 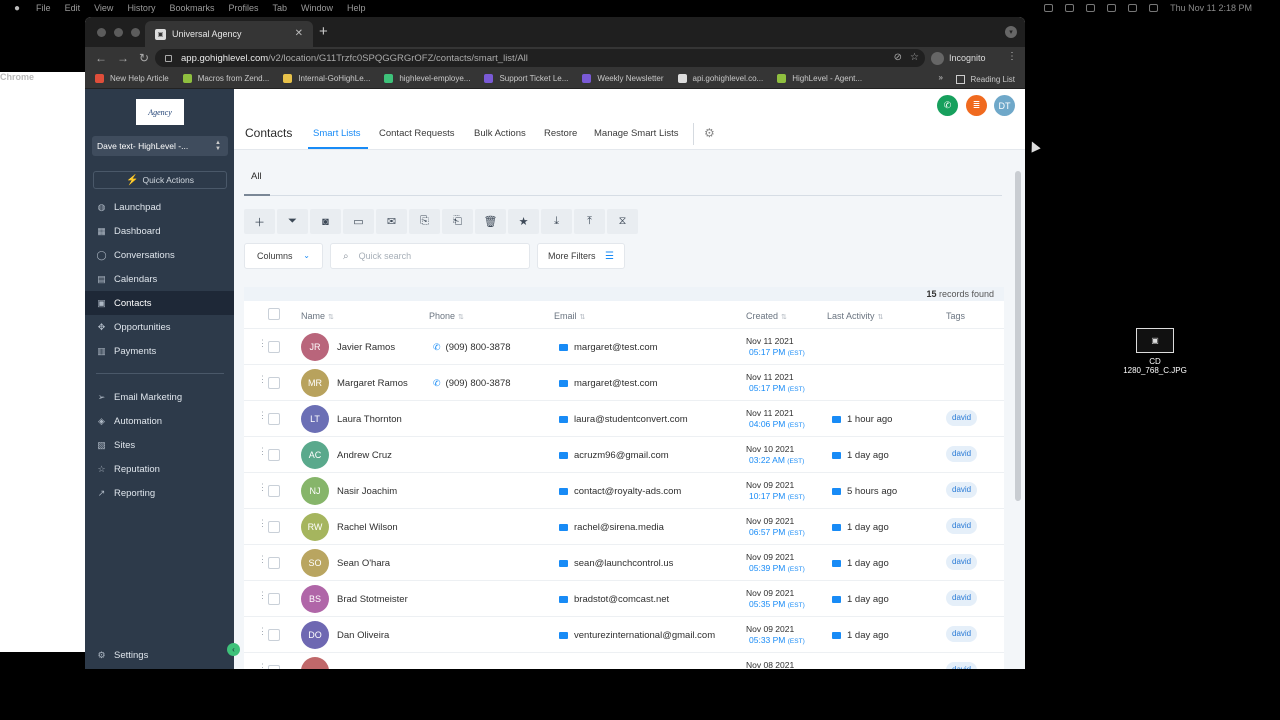 I want to click on delete-button: 🗑, so click(x=490, y=221).